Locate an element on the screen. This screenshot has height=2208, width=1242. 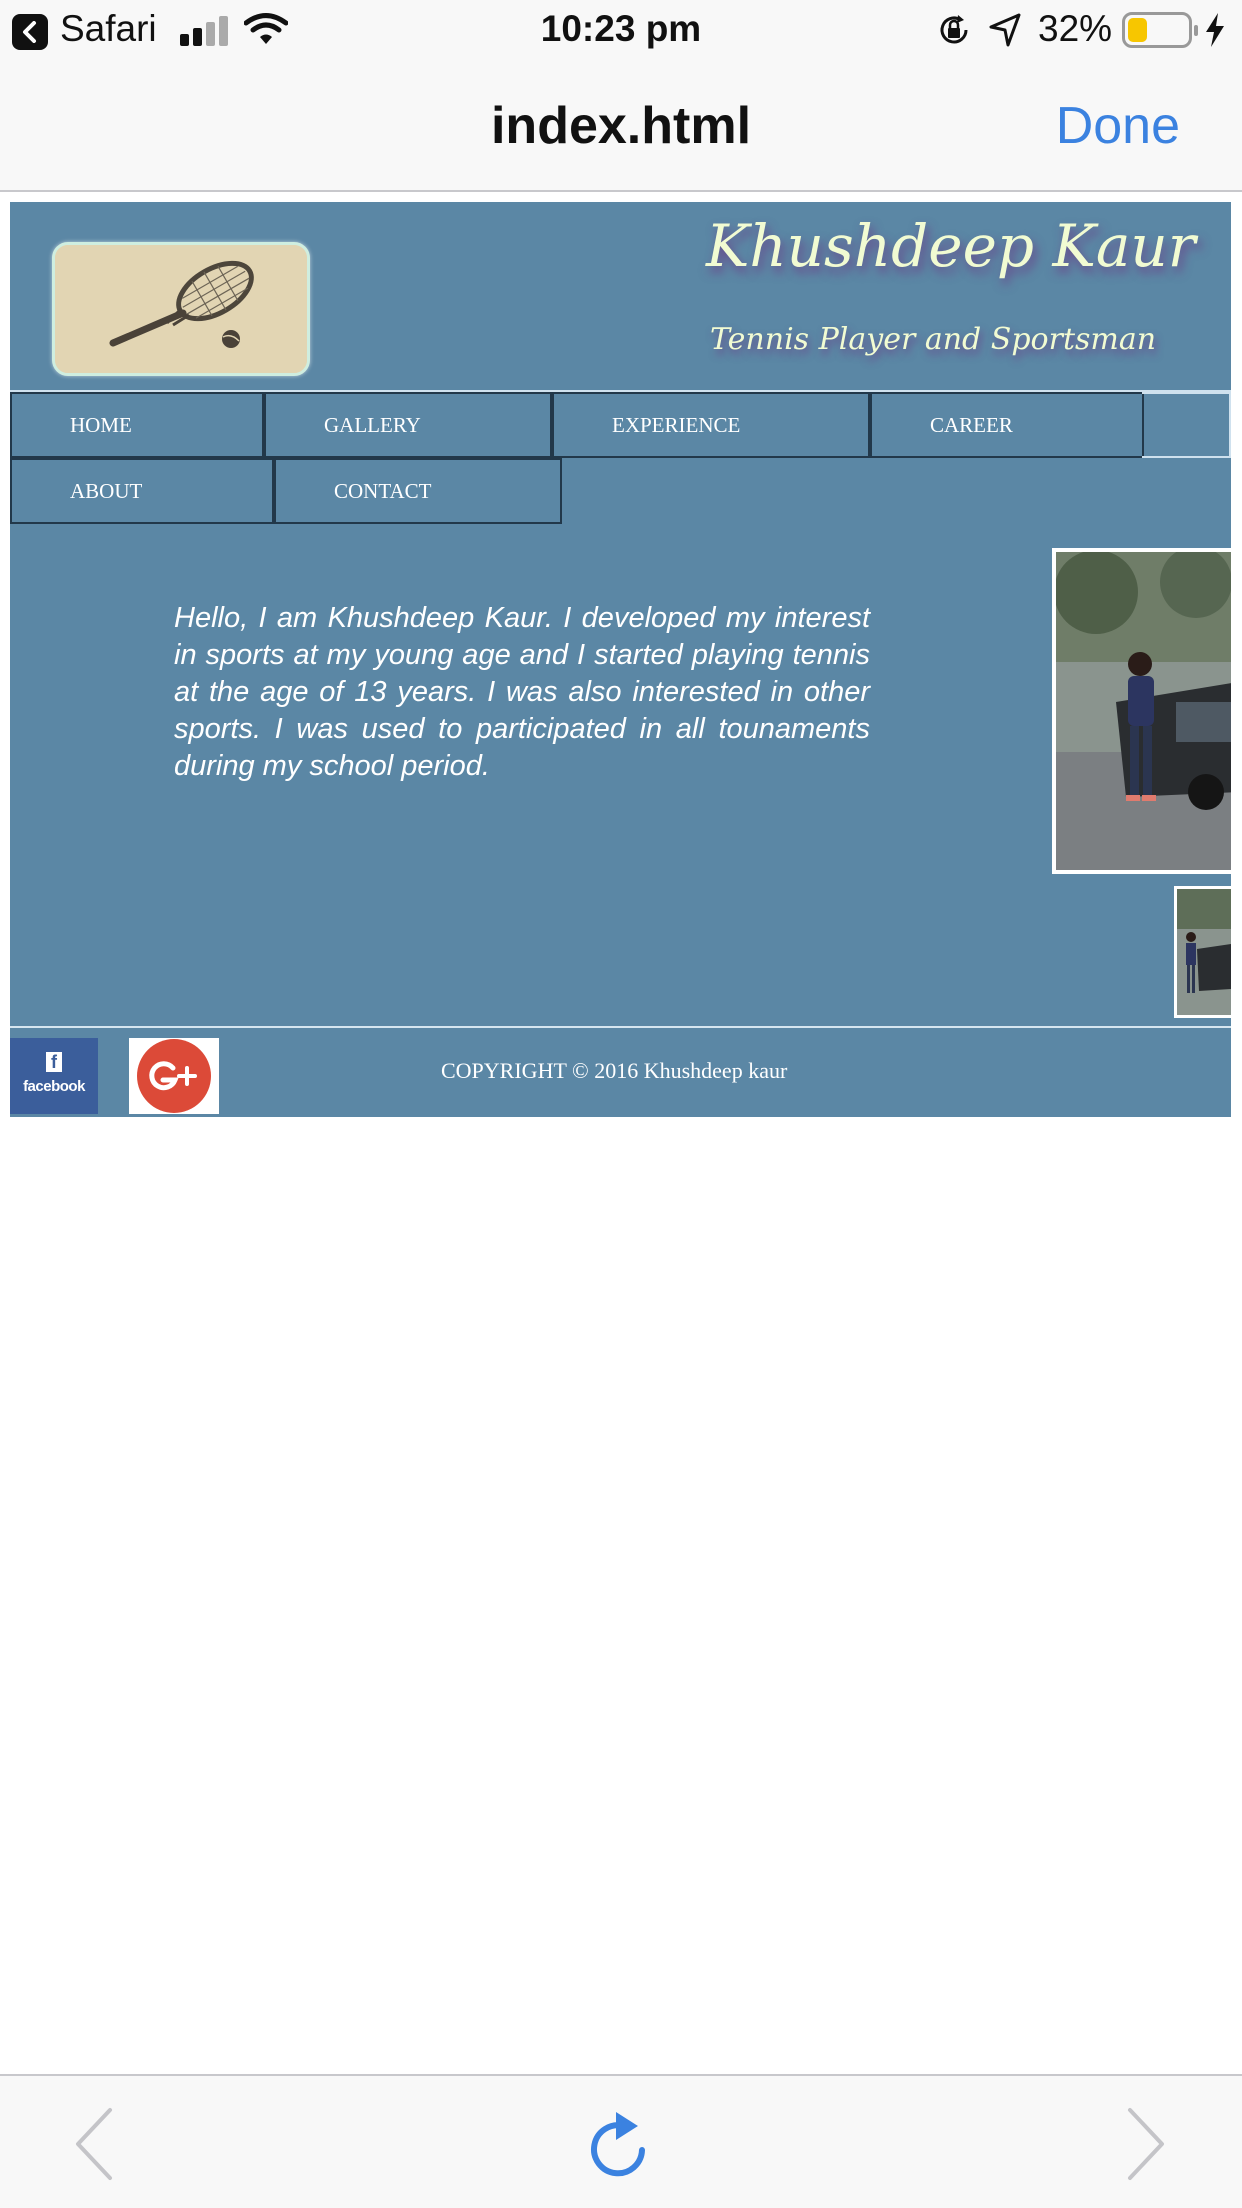
battery-level-fill is located at coordinates (1137, 30).